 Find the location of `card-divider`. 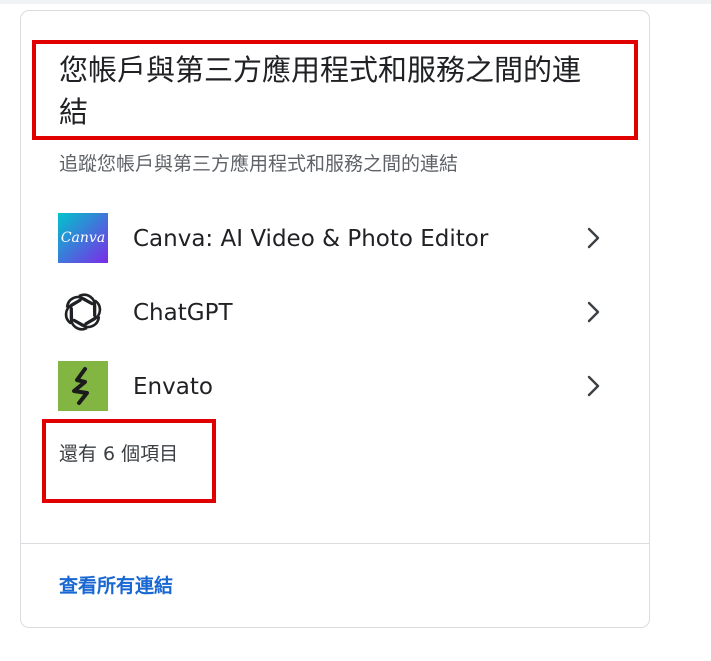

card-divider is located at coordinates (335, 543).